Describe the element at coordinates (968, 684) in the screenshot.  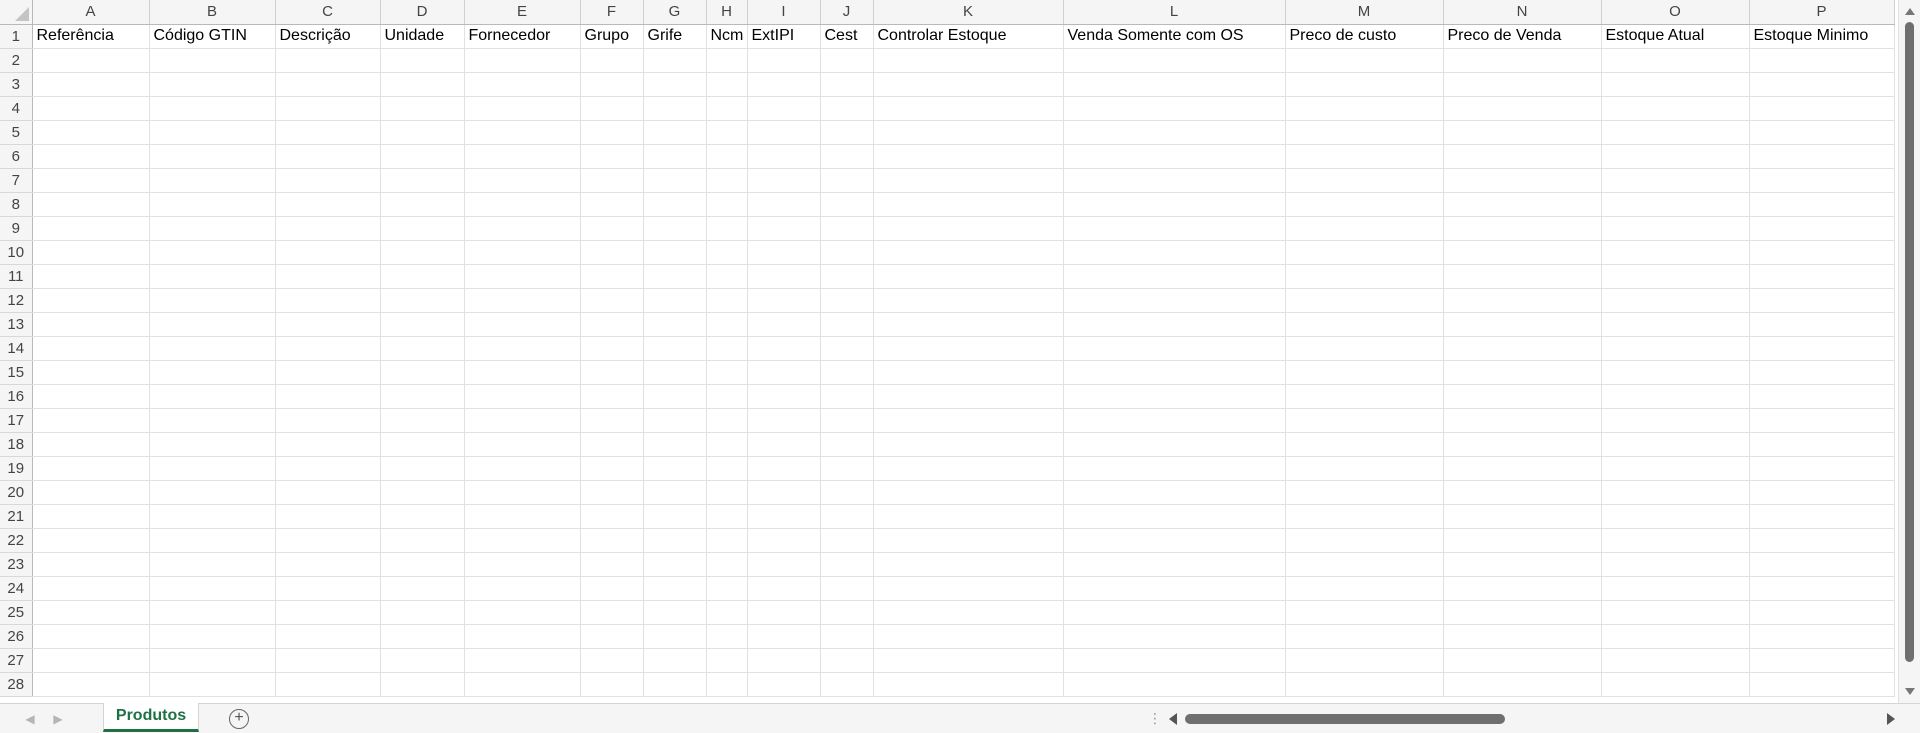
I see `cell-k28` at that location.